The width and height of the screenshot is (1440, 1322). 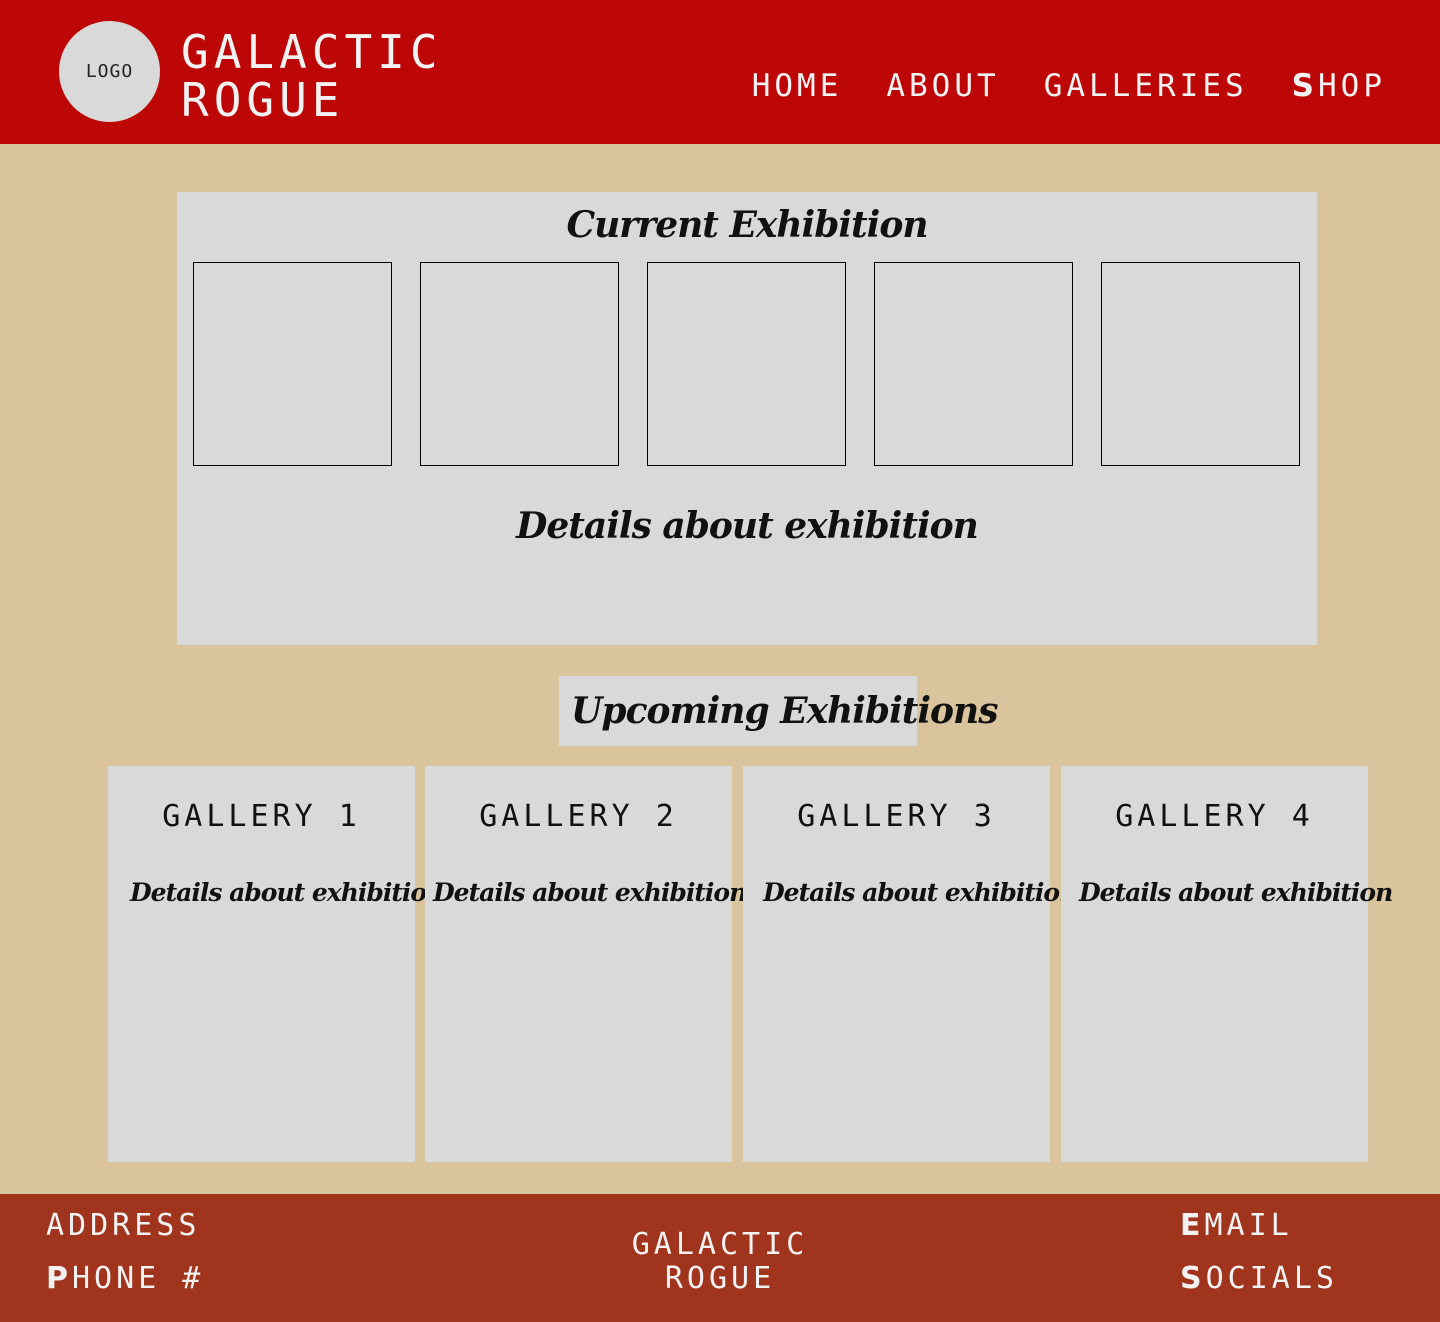 I want to click on gallery-name: GALLERY 1, so click(x=261, y=816).